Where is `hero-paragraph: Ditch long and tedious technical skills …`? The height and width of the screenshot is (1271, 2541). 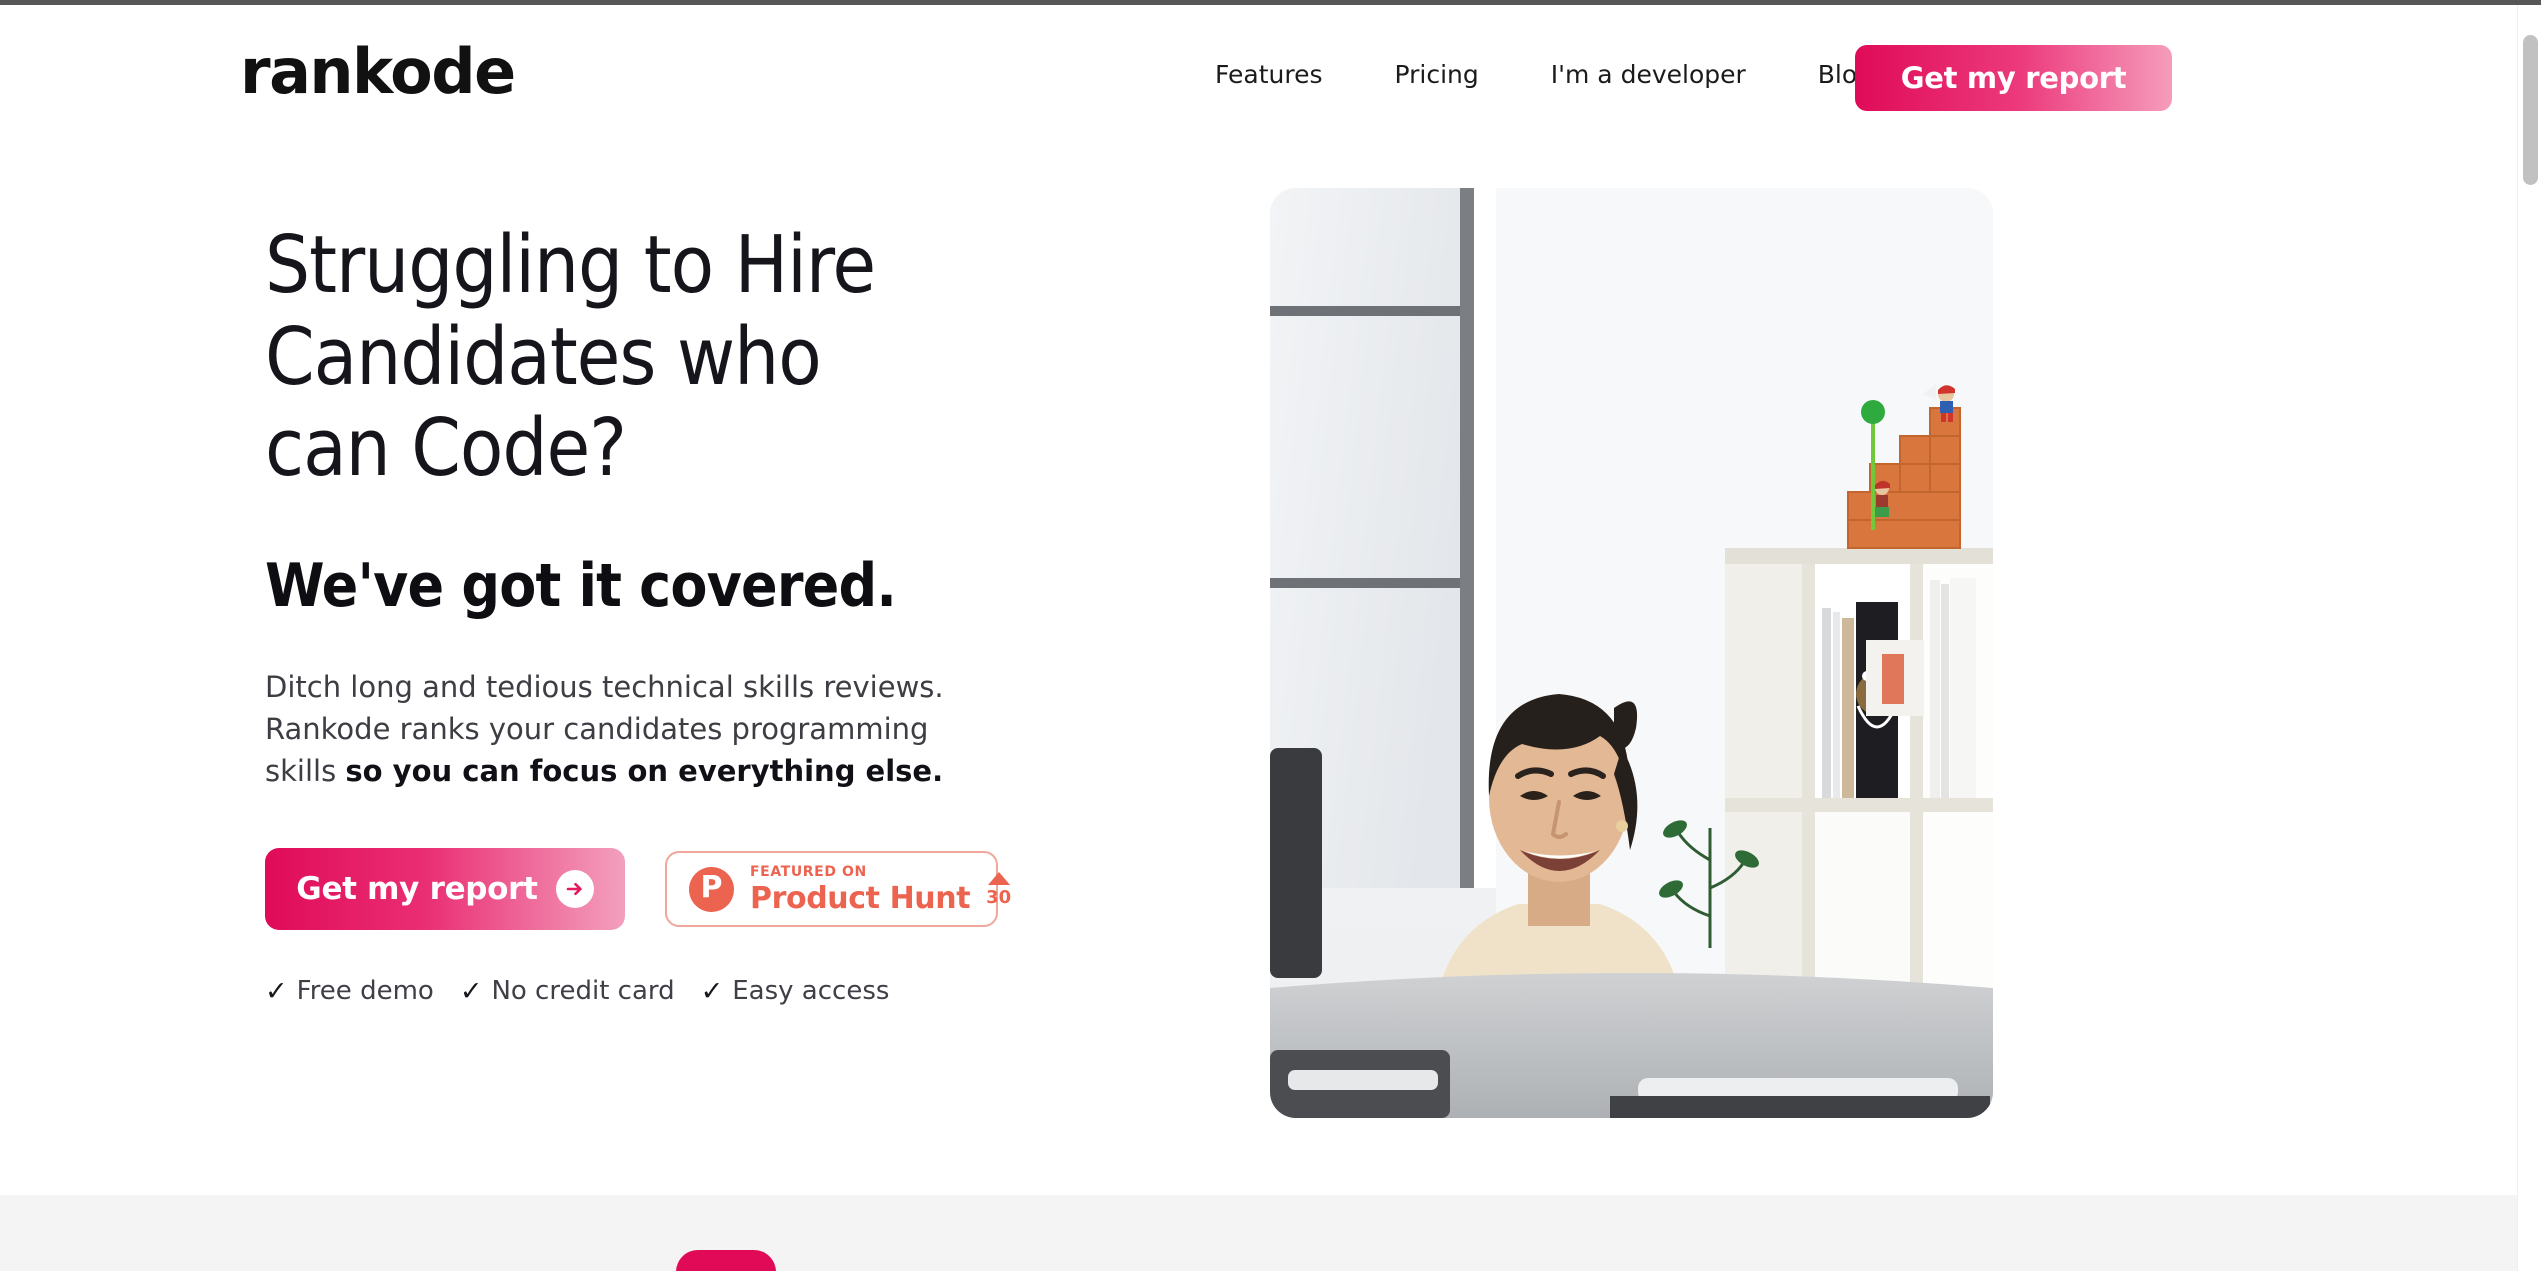
hero-paragraph: Ditch long and tedious technical skills … is located at coordinates (610, 729).